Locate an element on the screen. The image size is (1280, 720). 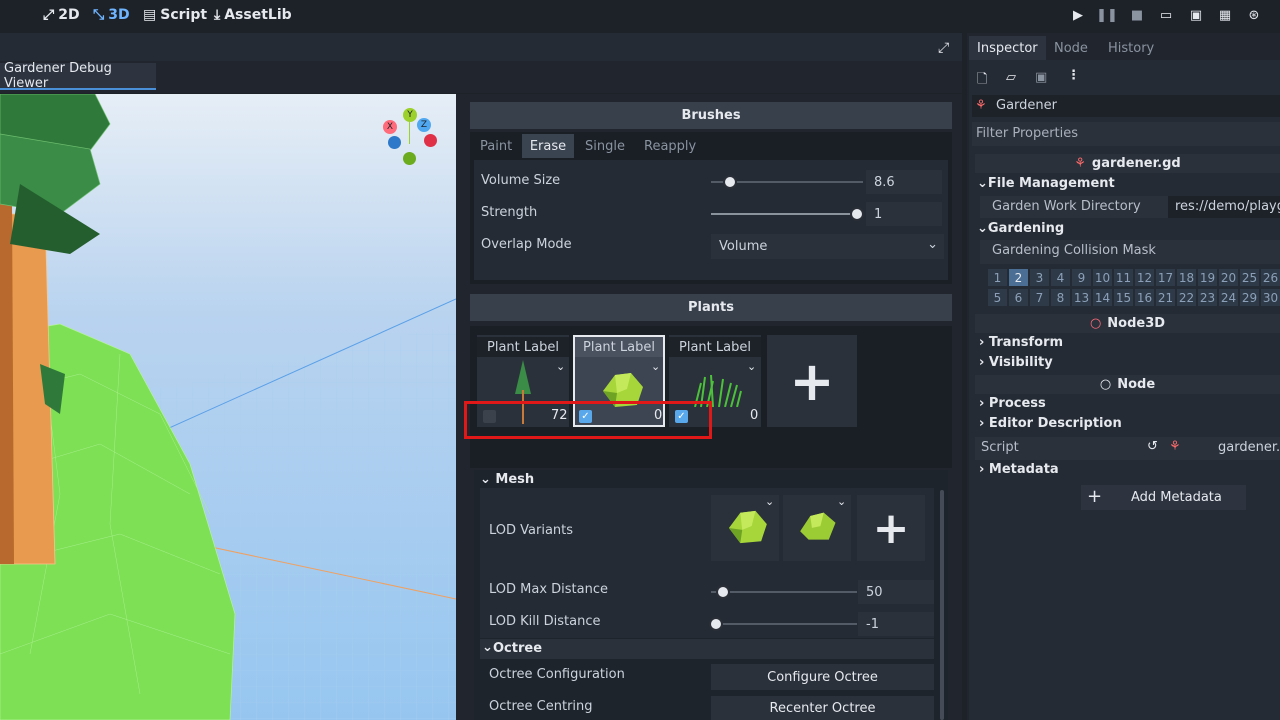
workspace-assetlib-button: ⤓ AssetLib is located at coordinates (253, 15).